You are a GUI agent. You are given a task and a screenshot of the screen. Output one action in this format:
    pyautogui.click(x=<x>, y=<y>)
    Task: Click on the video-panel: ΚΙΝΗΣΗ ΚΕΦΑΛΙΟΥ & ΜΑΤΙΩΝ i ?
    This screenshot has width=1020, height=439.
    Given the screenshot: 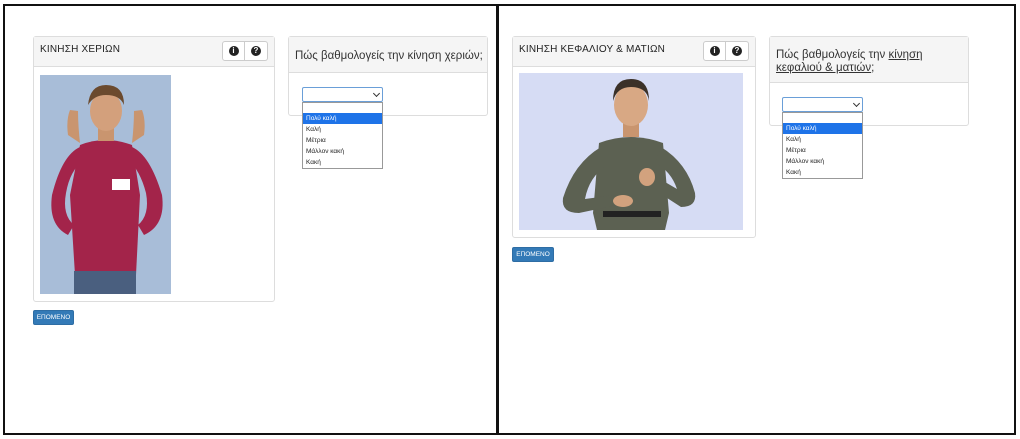 What is the action you would take?
    pyautogui.click(x=634, y=137)
    